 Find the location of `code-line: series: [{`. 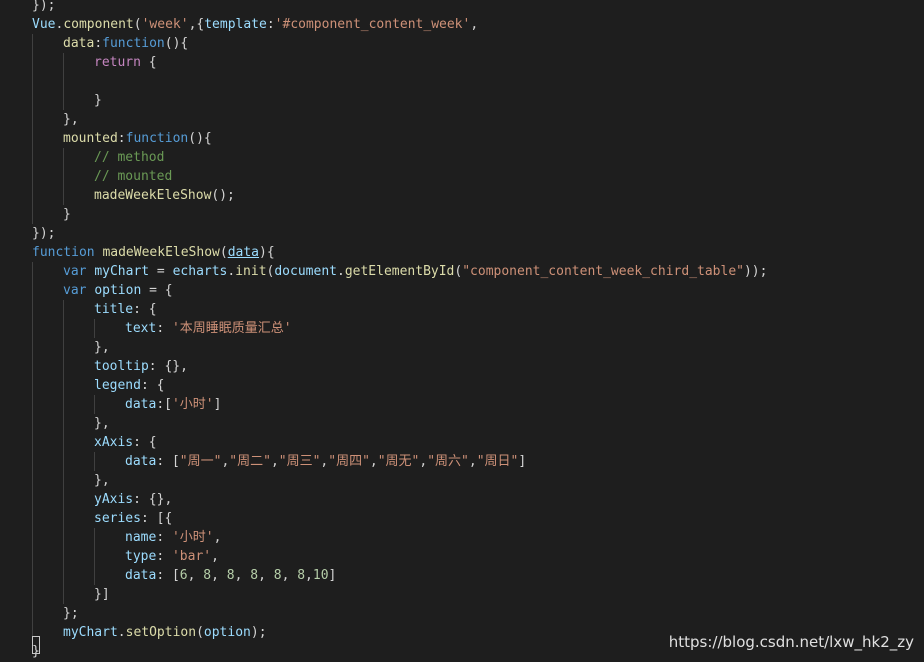

code-line: series: [{ is located at coordinates (133, 518).